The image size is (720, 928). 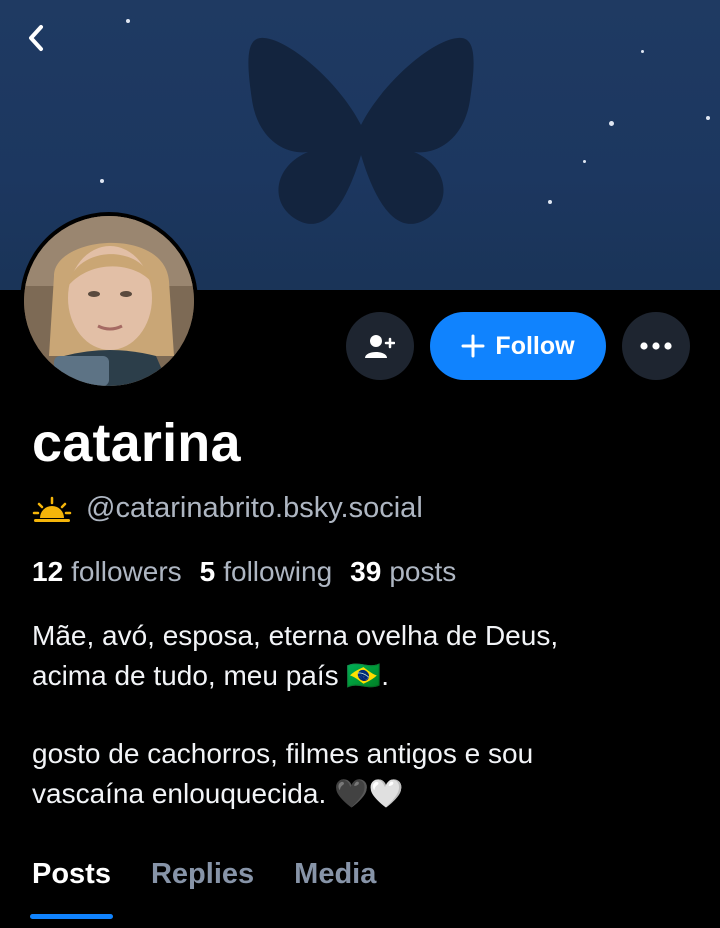 What do you see at coordinates (361, 130) in the screenshot?
I see `butterfly-logo-icon` at bounding box center [361, 130].